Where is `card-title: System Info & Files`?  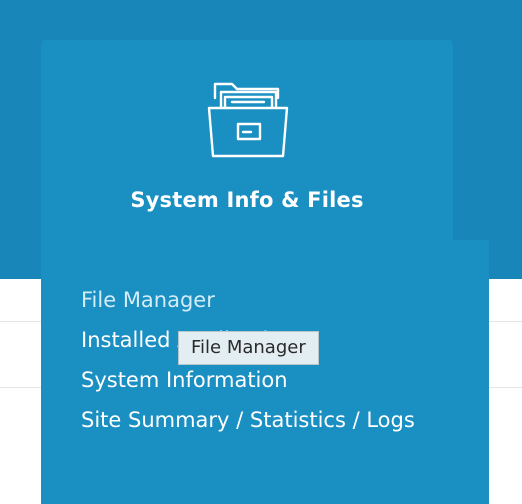 card-title: System Info & Files is located at coordinates (247, 200).